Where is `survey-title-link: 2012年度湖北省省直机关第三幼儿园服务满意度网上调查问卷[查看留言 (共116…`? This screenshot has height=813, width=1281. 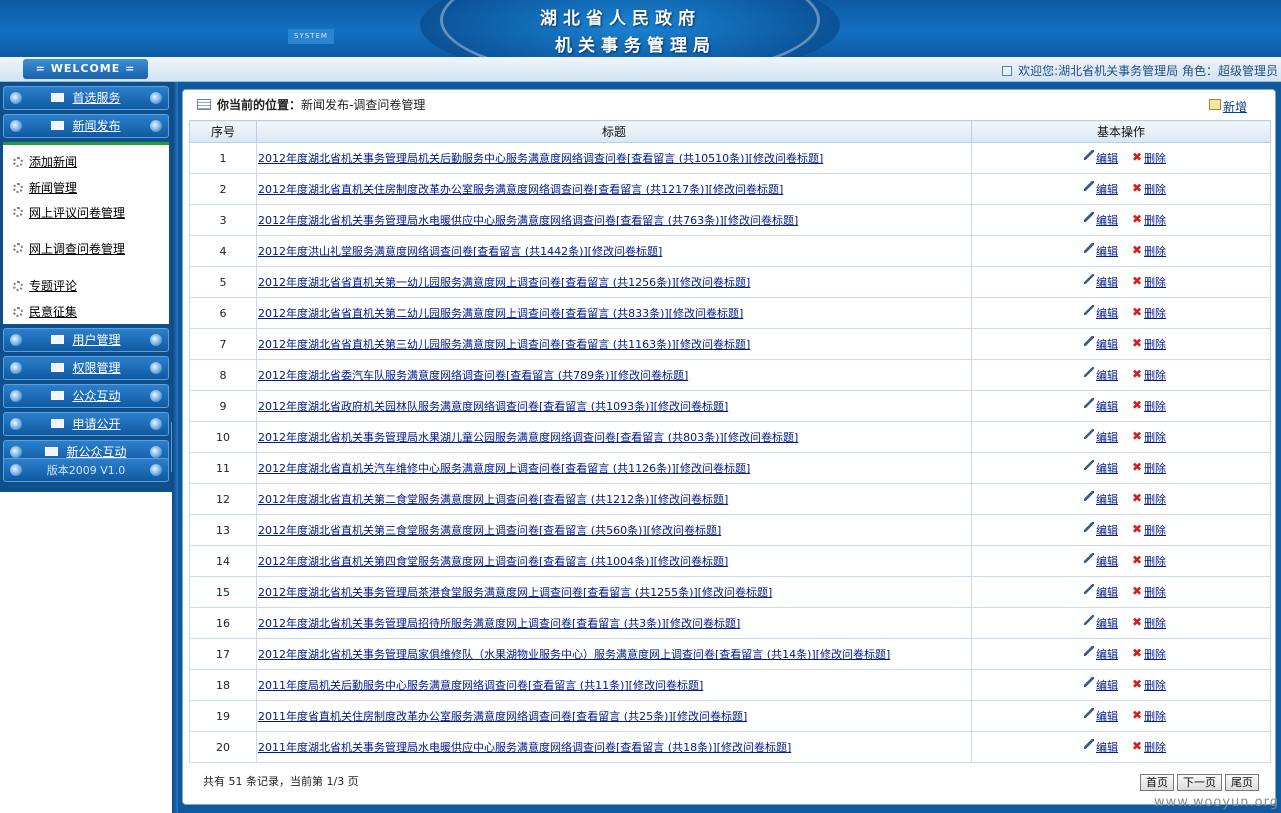
survey-title-link: 2012年度湖北省省直机关第三幼儿园服务满意度网上调查问卷[查看留言 (共116… is located at coordinates (504, 344).